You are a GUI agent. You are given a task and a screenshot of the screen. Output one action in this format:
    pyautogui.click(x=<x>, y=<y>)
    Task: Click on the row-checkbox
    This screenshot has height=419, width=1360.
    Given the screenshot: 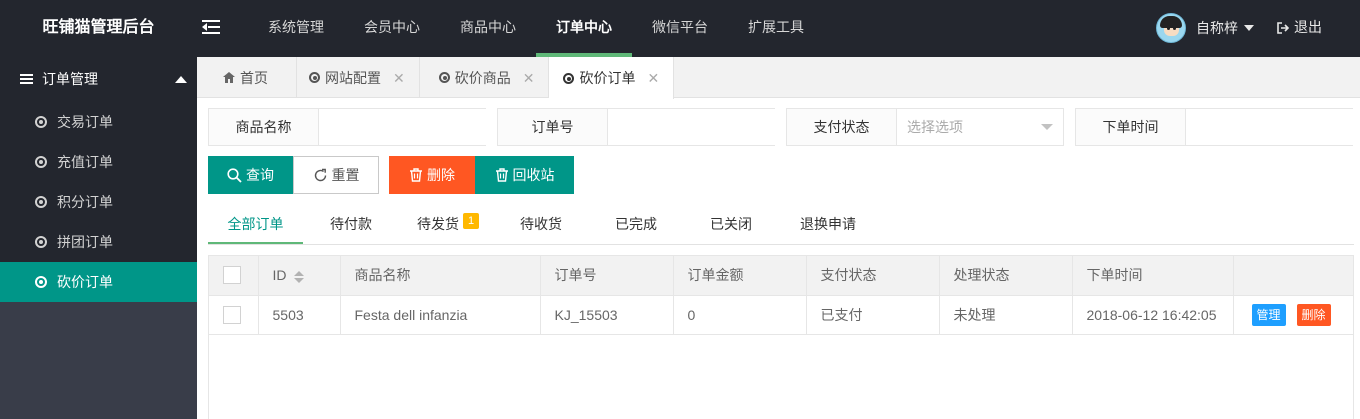 What is the action you would take?
    pyautogui.click(x=232, y=314)
    